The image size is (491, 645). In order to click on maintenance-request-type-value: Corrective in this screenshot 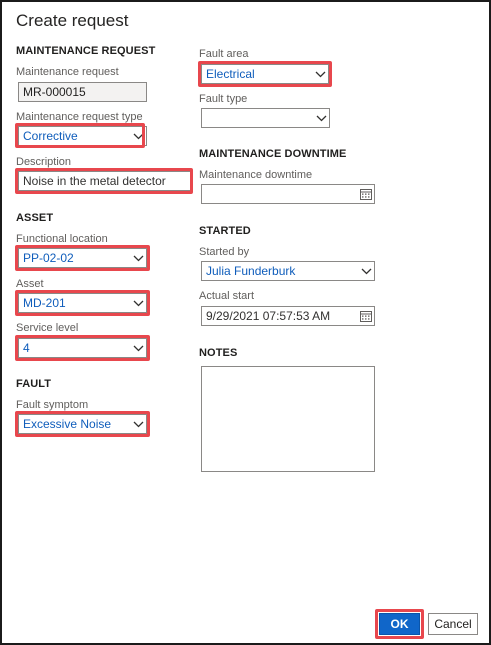, I will do `click(50, 136)`.